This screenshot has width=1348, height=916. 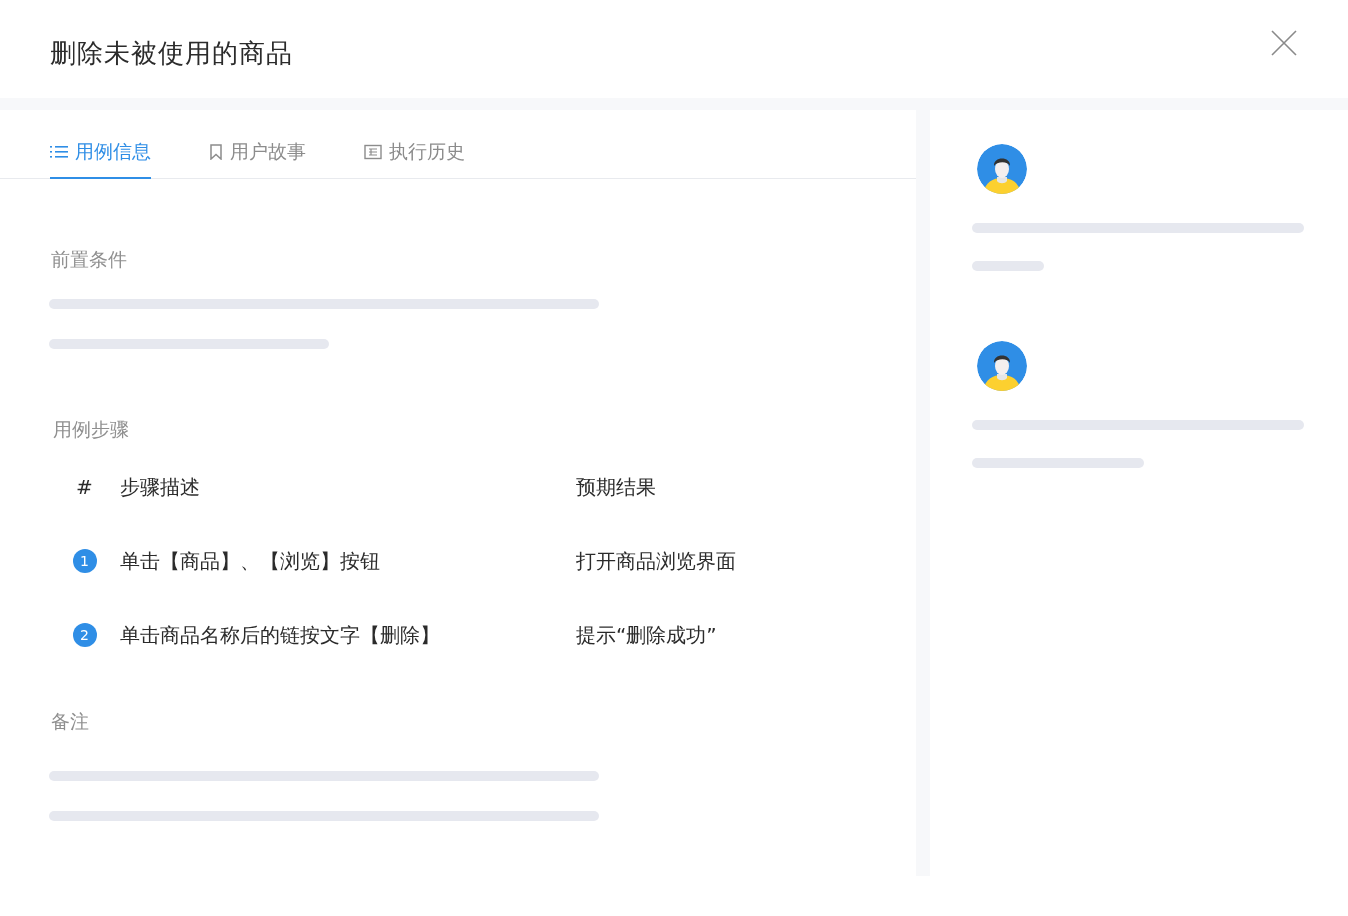 What do you see at coordinates (84, 487) in the screenshot?
I see `column-header: #` at bounding box center [84, 487].